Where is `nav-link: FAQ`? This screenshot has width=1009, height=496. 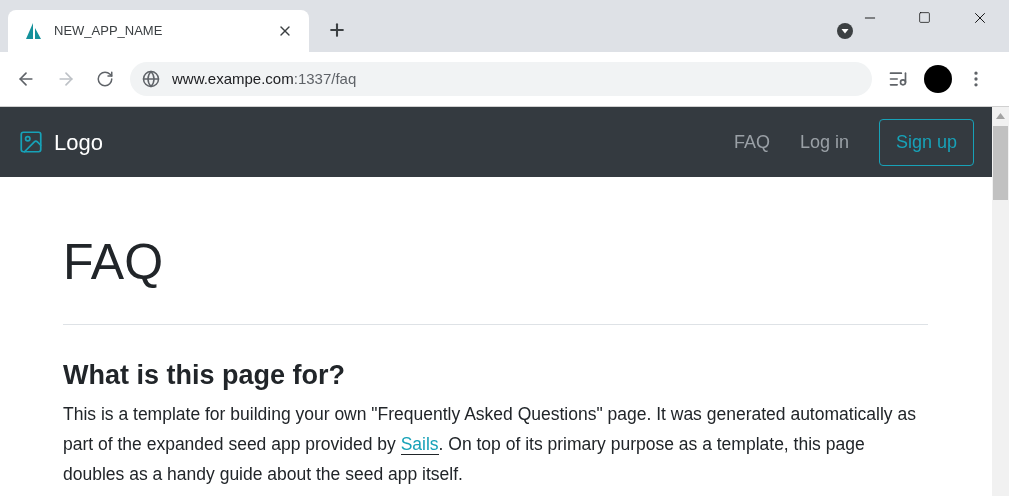 nav-link: FAQ is located at coordinates (751, 142).